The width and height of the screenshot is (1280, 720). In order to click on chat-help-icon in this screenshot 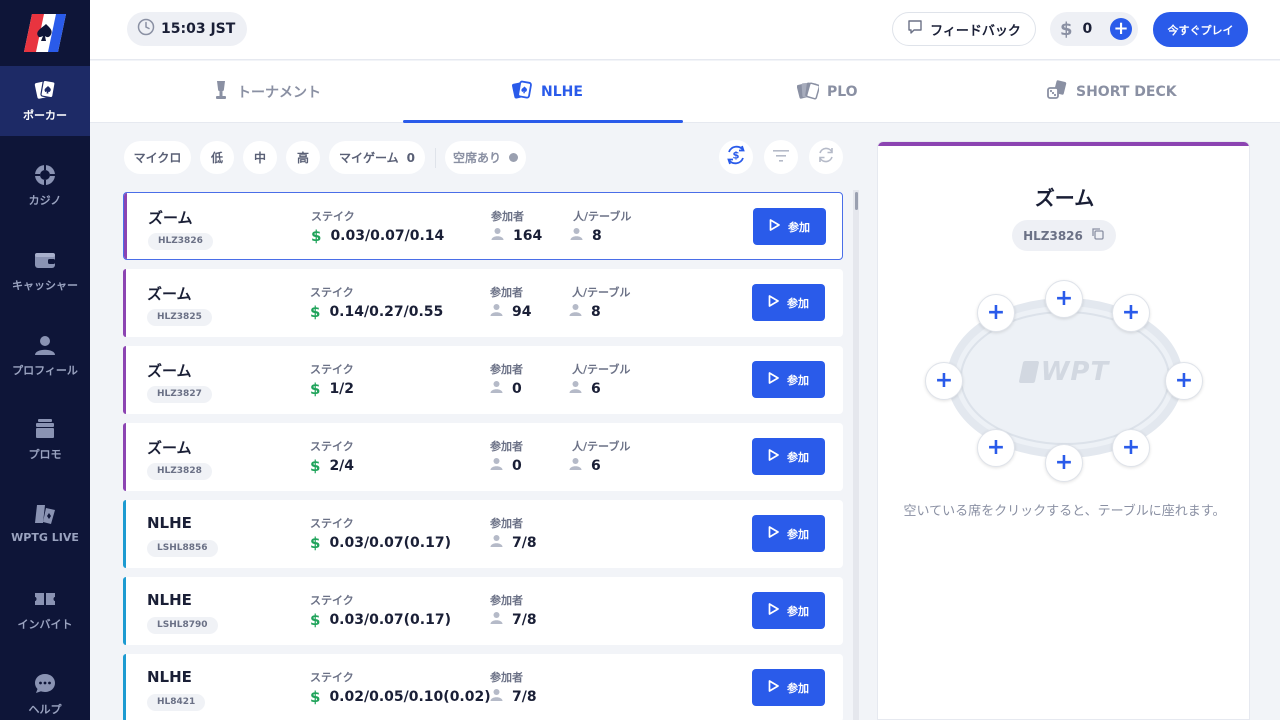, I will do `click(45, 684)`.